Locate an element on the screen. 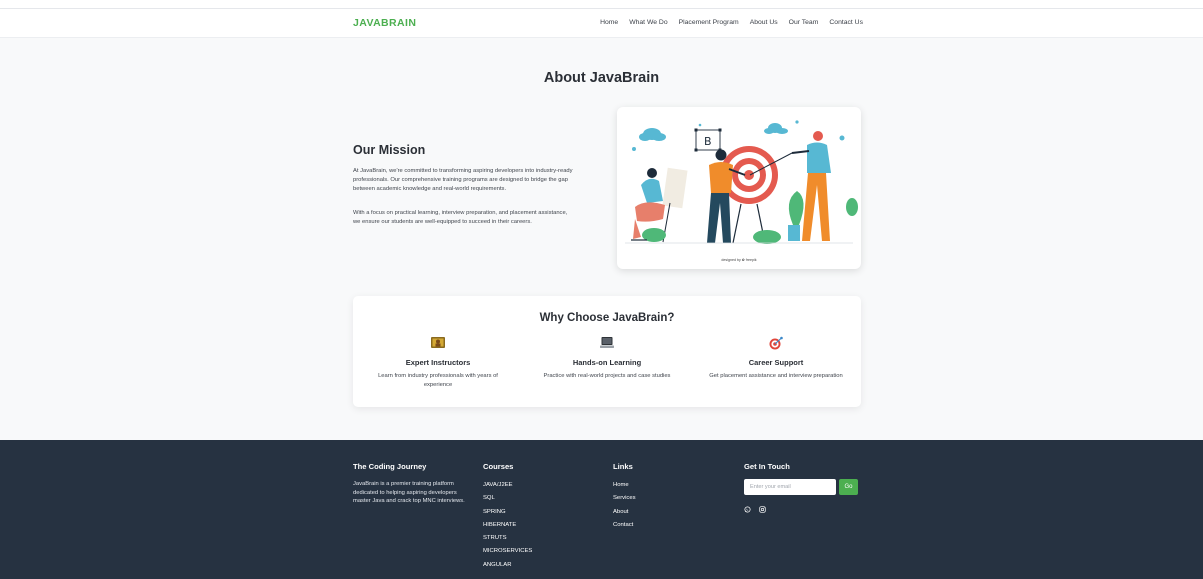 Image resolution: width=1203 pixels, height=579 pixels. footer-links-title: Links is located at coordinates (623, 466).